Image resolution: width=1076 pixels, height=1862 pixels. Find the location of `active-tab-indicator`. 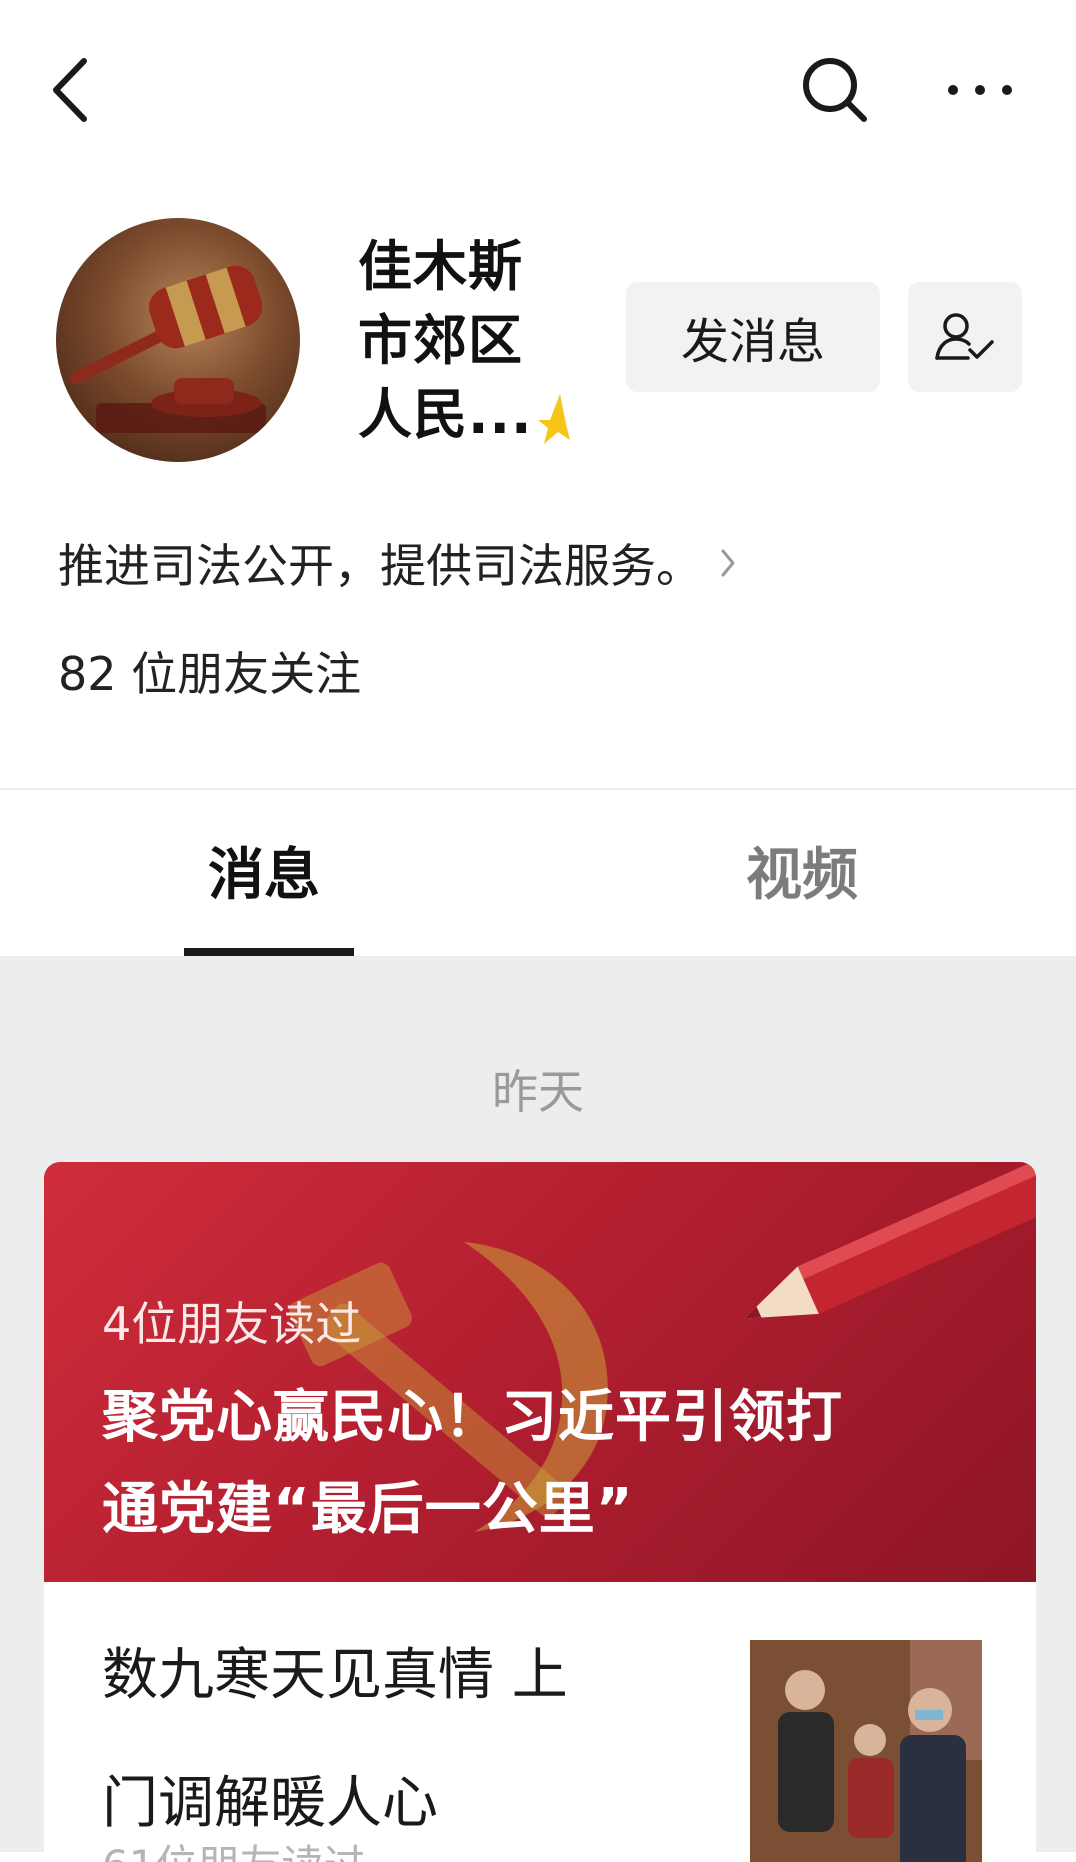

active-tab-indicator is located at coordinates (269, 952).